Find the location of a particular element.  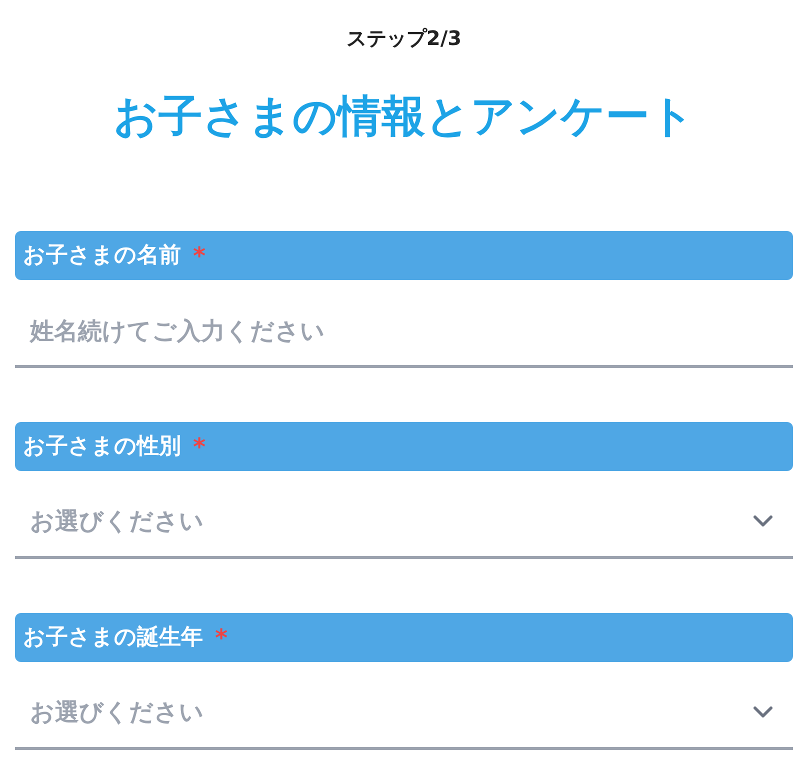

step-indicator: ステップ2/3 is located at coordinates (404, 38).